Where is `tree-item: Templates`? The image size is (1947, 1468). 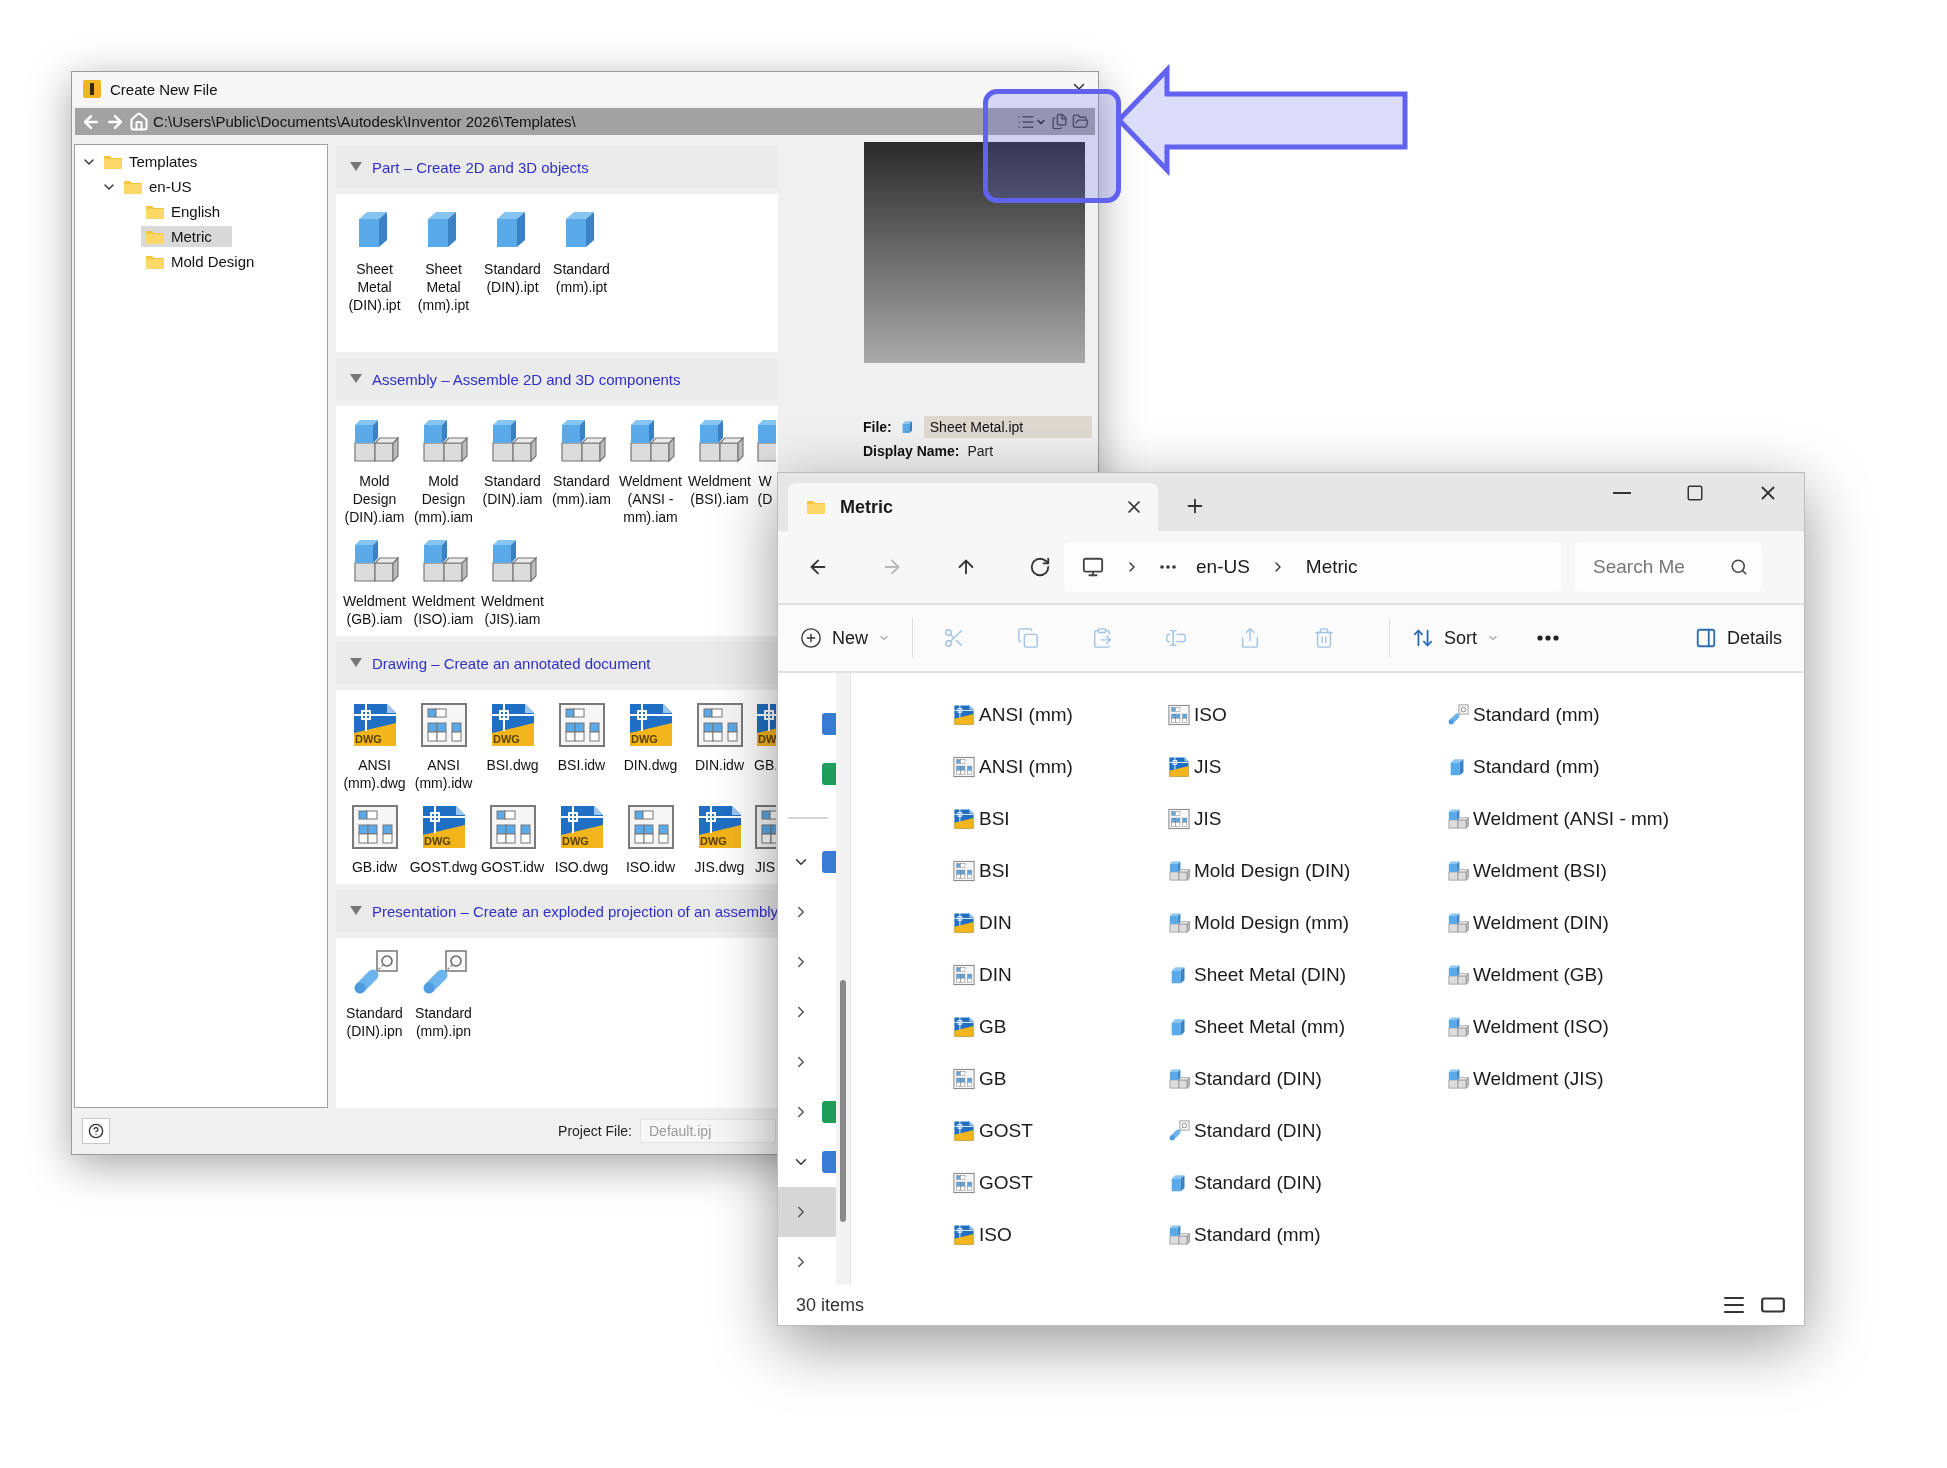
tree-item: Templates is located at coordinates (158, 161).